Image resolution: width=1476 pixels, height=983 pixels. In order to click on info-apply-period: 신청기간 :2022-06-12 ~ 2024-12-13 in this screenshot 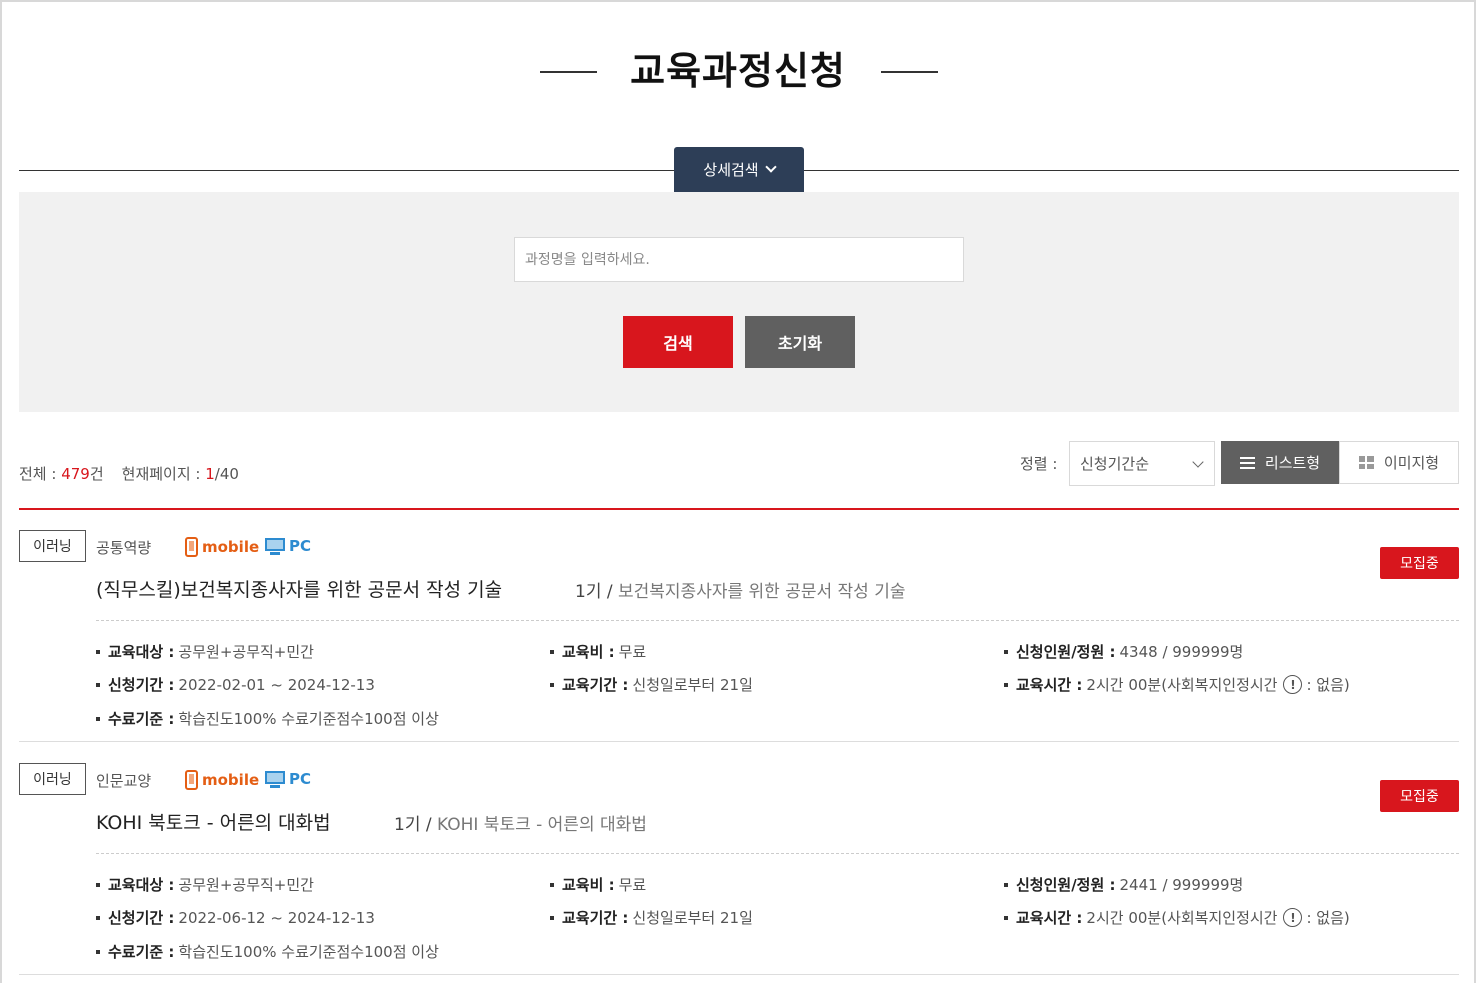, I will do `click(235, 917)`.